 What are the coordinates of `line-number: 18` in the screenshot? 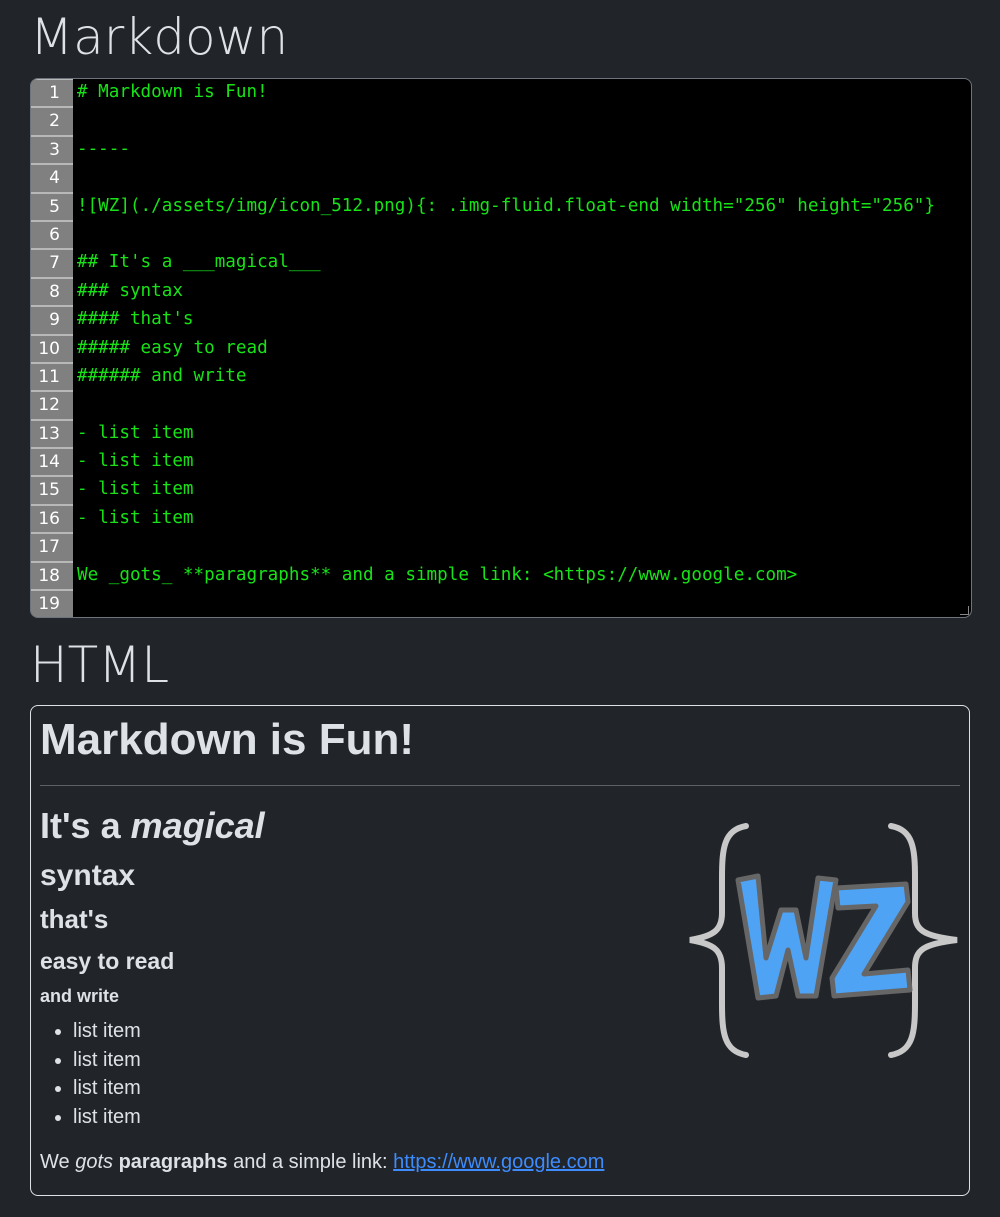 It's located at (52, 576).